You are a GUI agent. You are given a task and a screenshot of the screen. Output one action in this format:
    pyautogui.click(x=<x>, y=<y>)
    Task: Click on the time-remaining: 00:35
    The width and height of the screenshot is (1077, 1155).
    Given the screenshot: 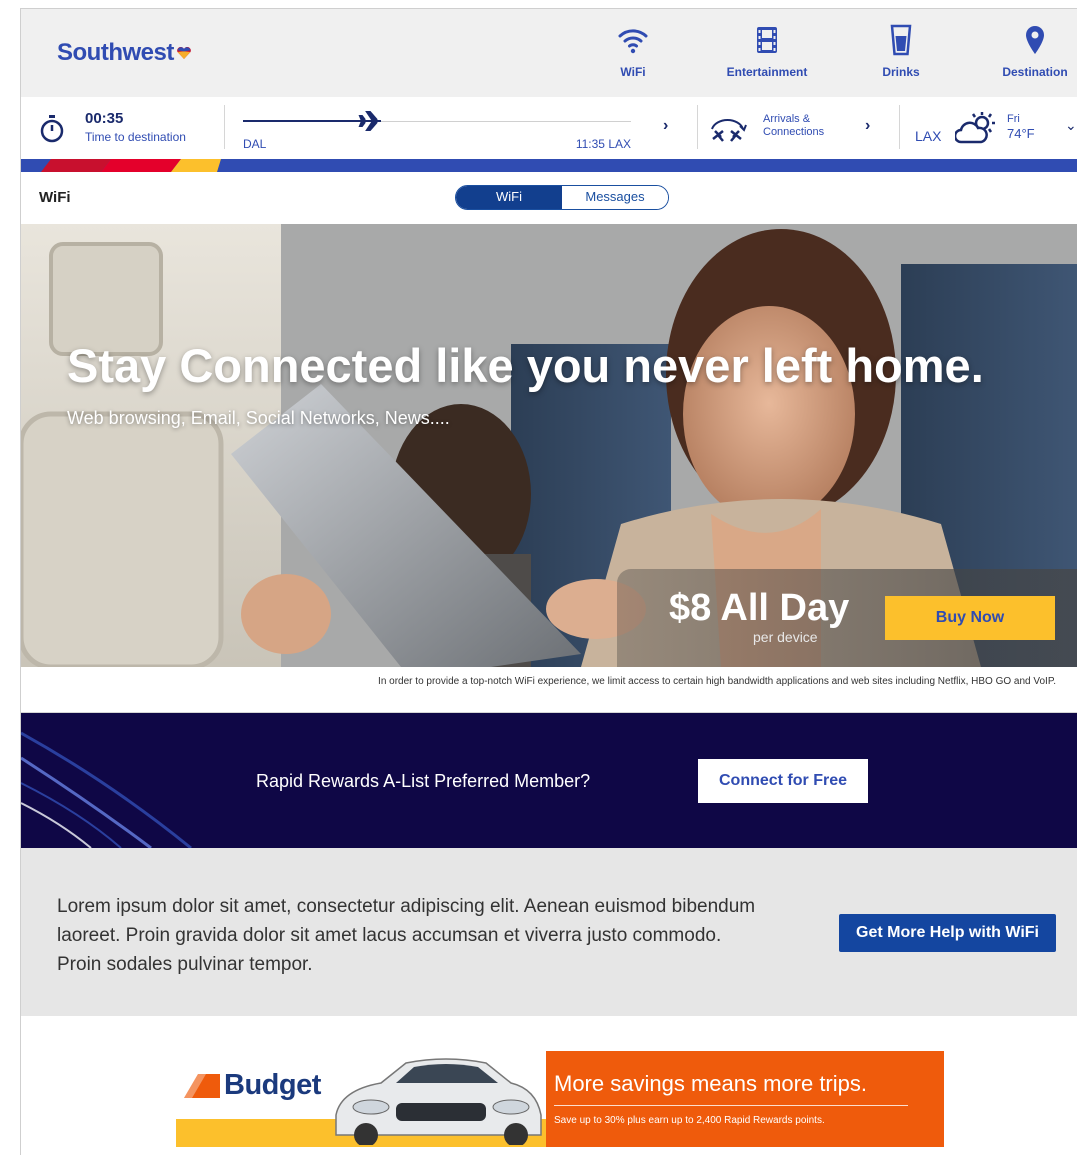 What is the action you would take?
    pyautogui.click(x=104, y=118)
    